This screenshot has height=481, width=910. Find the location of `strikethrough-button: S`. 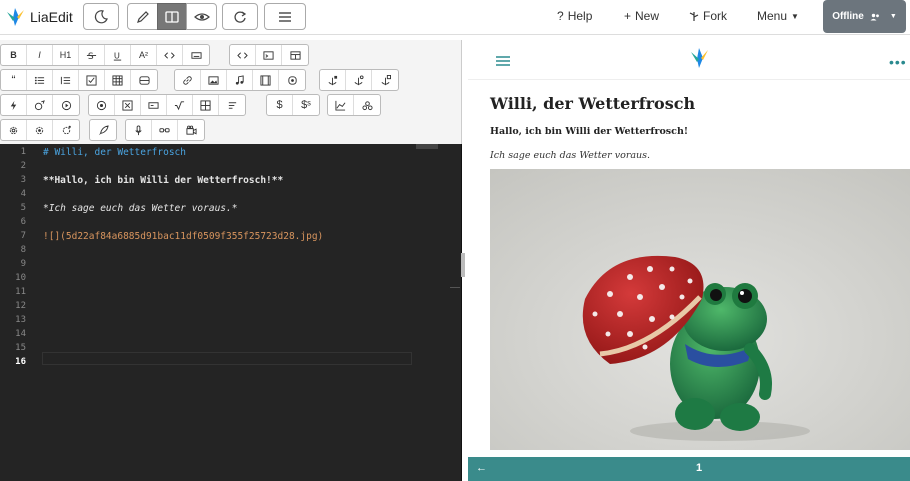

strikethrough-button: S is located at coordinates (92, 55).